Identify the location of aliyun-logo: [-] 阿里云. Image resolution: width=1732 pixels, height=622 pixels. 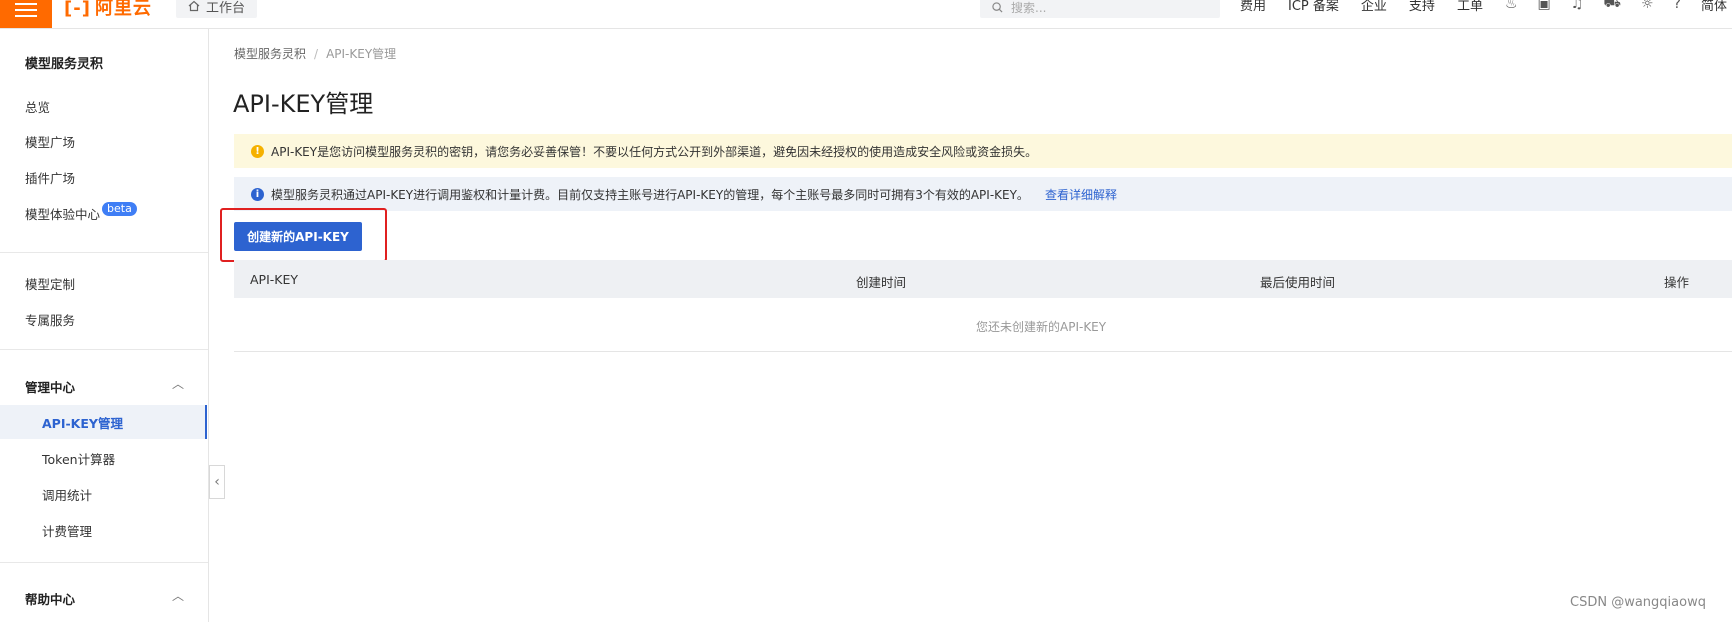
(108, 10).